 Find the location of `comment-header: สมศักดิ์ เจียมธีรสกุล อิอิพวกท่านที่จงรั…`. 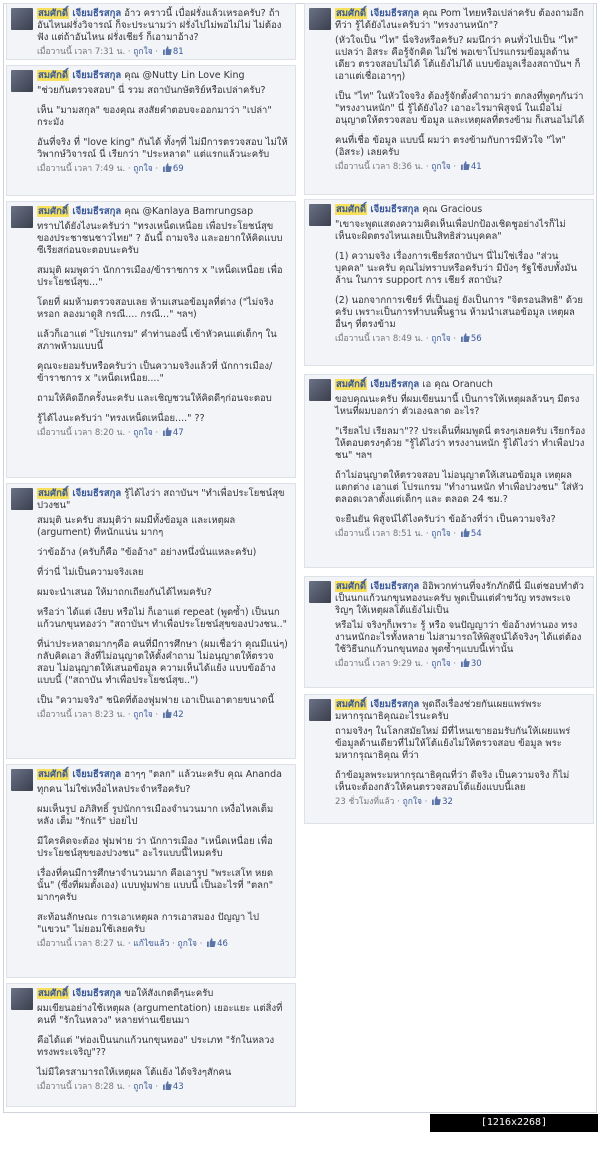

comment-header: สมศักดิ์ เจียมธีรสกุล อิอิพวกท่านที่จงรั… is located at coordinates (459, 598).